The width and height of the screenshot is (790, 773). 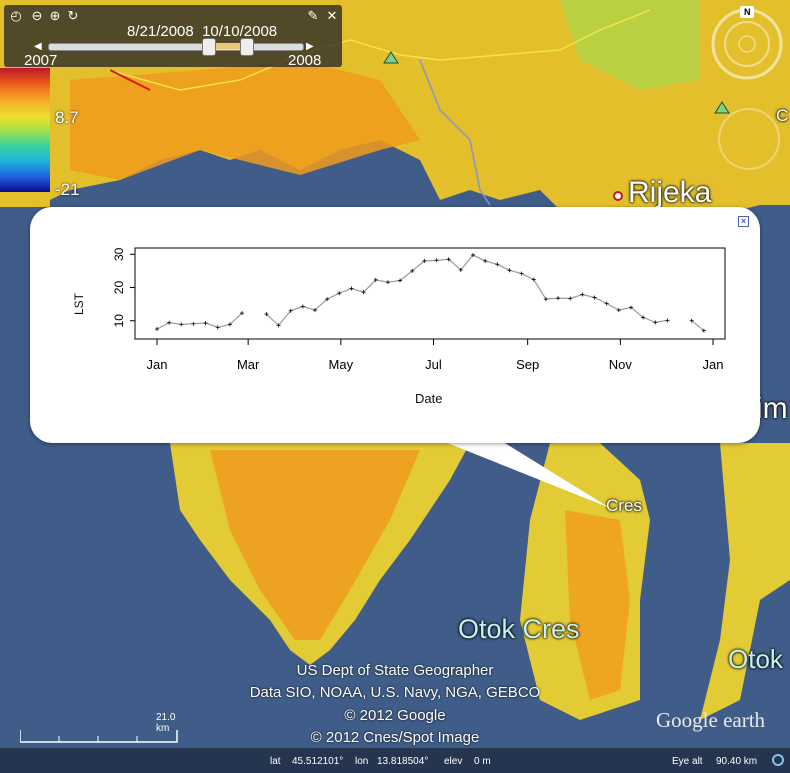 What do you see at coordinates (55, 16) in the screenshot?
I see `zoom-in-icon: ⊕` at bounding box center [55, 16].